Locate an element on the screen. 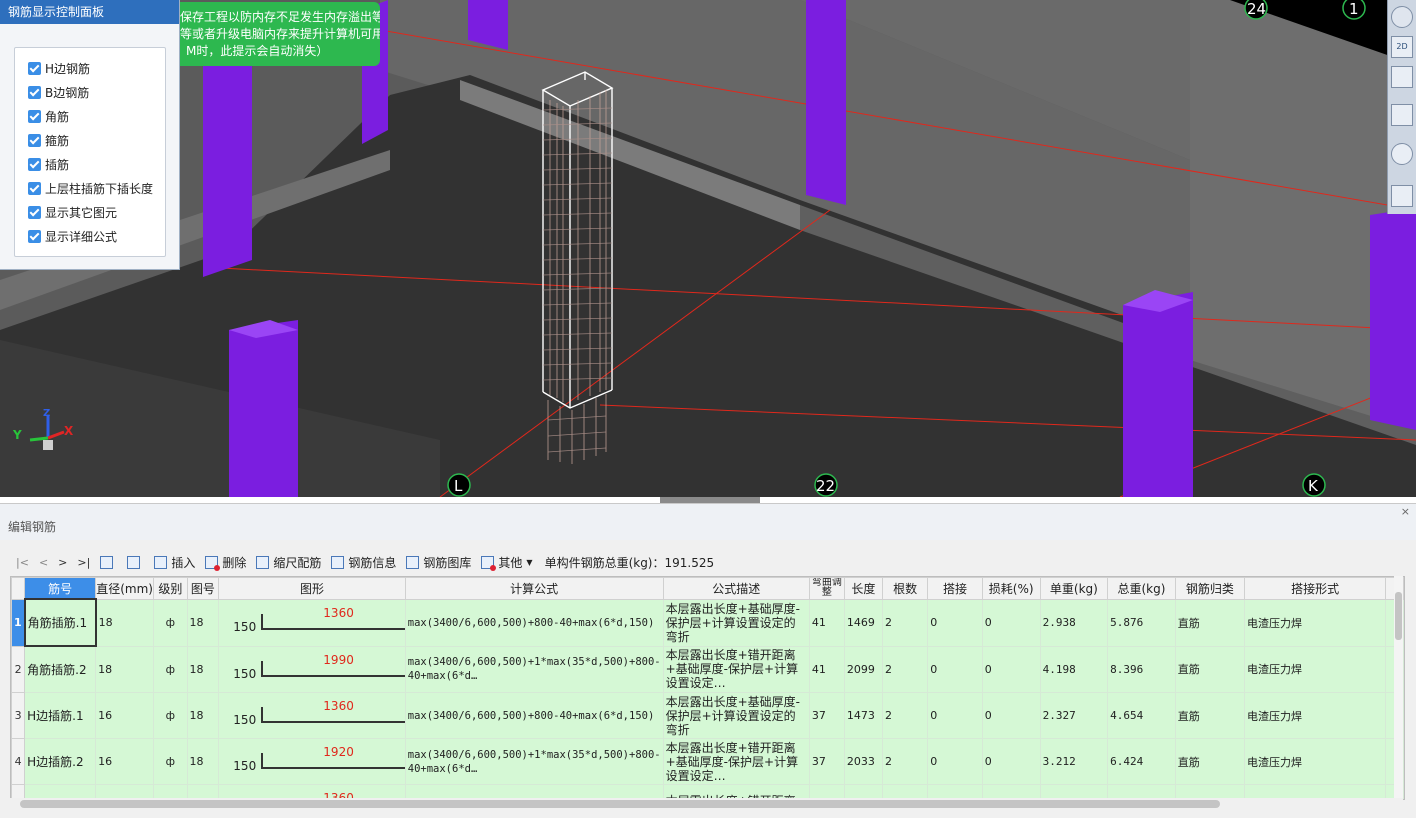 This screenshot has height=818, width=1416. horizontal-scroll-thumb is located at coordinates (620, 804).